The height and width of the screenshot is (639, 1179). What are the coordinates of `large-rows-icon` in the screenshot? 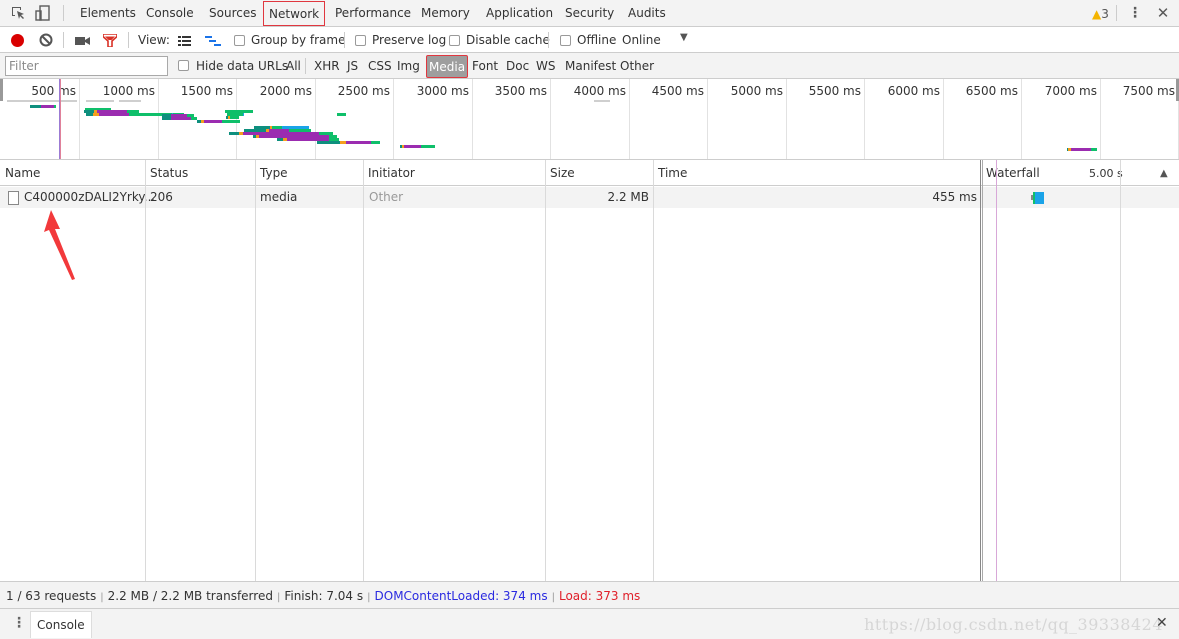 It's located at (184, 40).